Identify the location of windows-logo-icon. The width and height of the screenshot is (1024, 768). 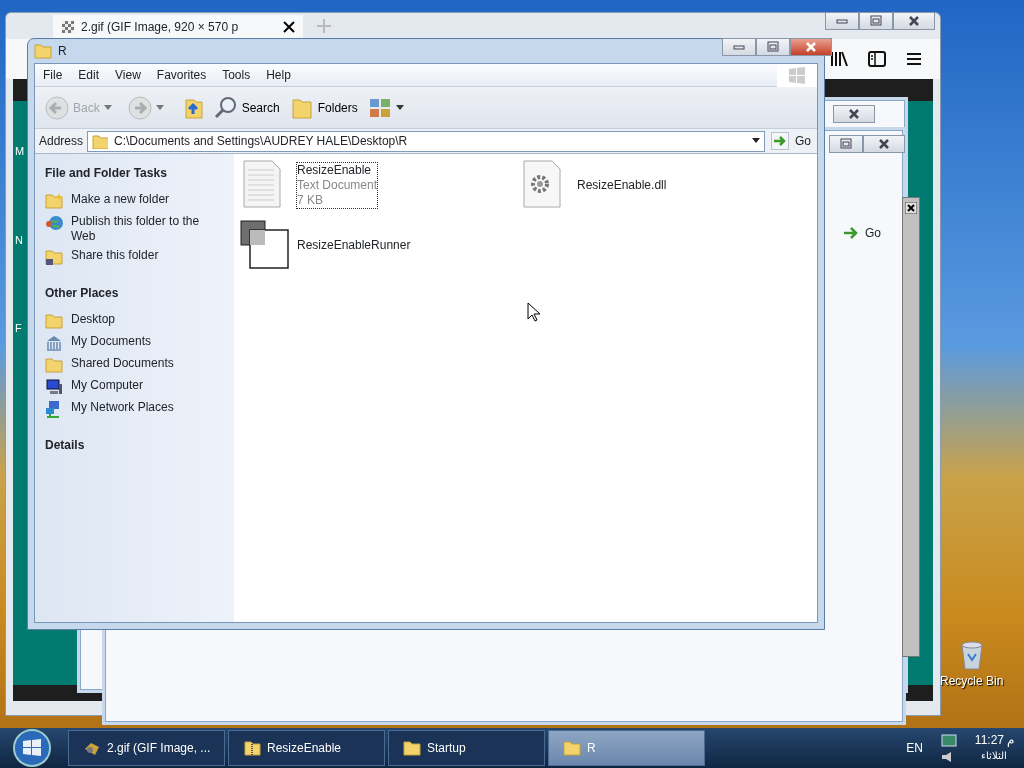
(797, 75).